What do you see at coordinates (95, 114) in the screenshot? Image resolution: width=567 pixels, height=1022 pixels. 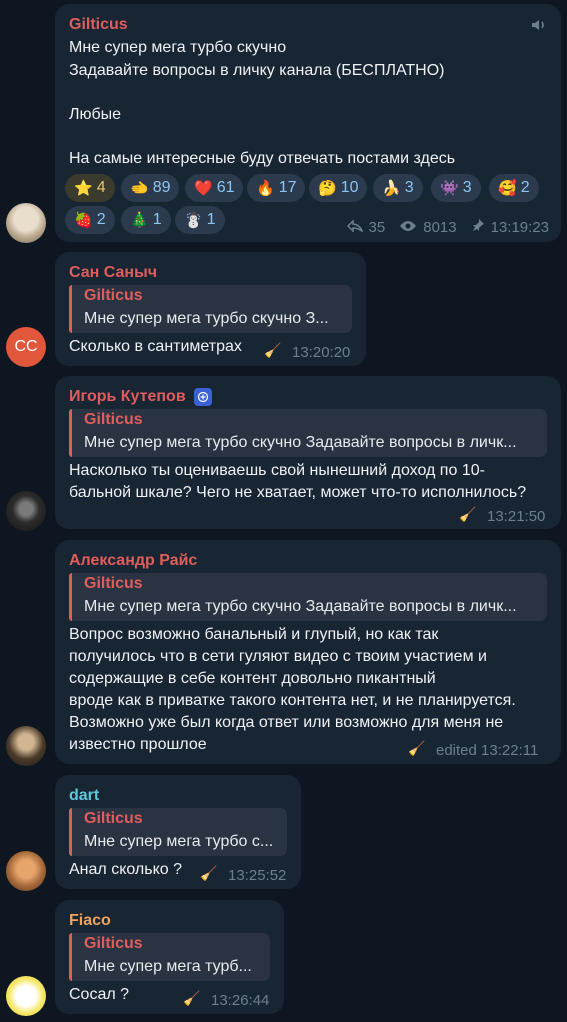 I see `post-line-3: Любые` at bounding box center [95, 114].